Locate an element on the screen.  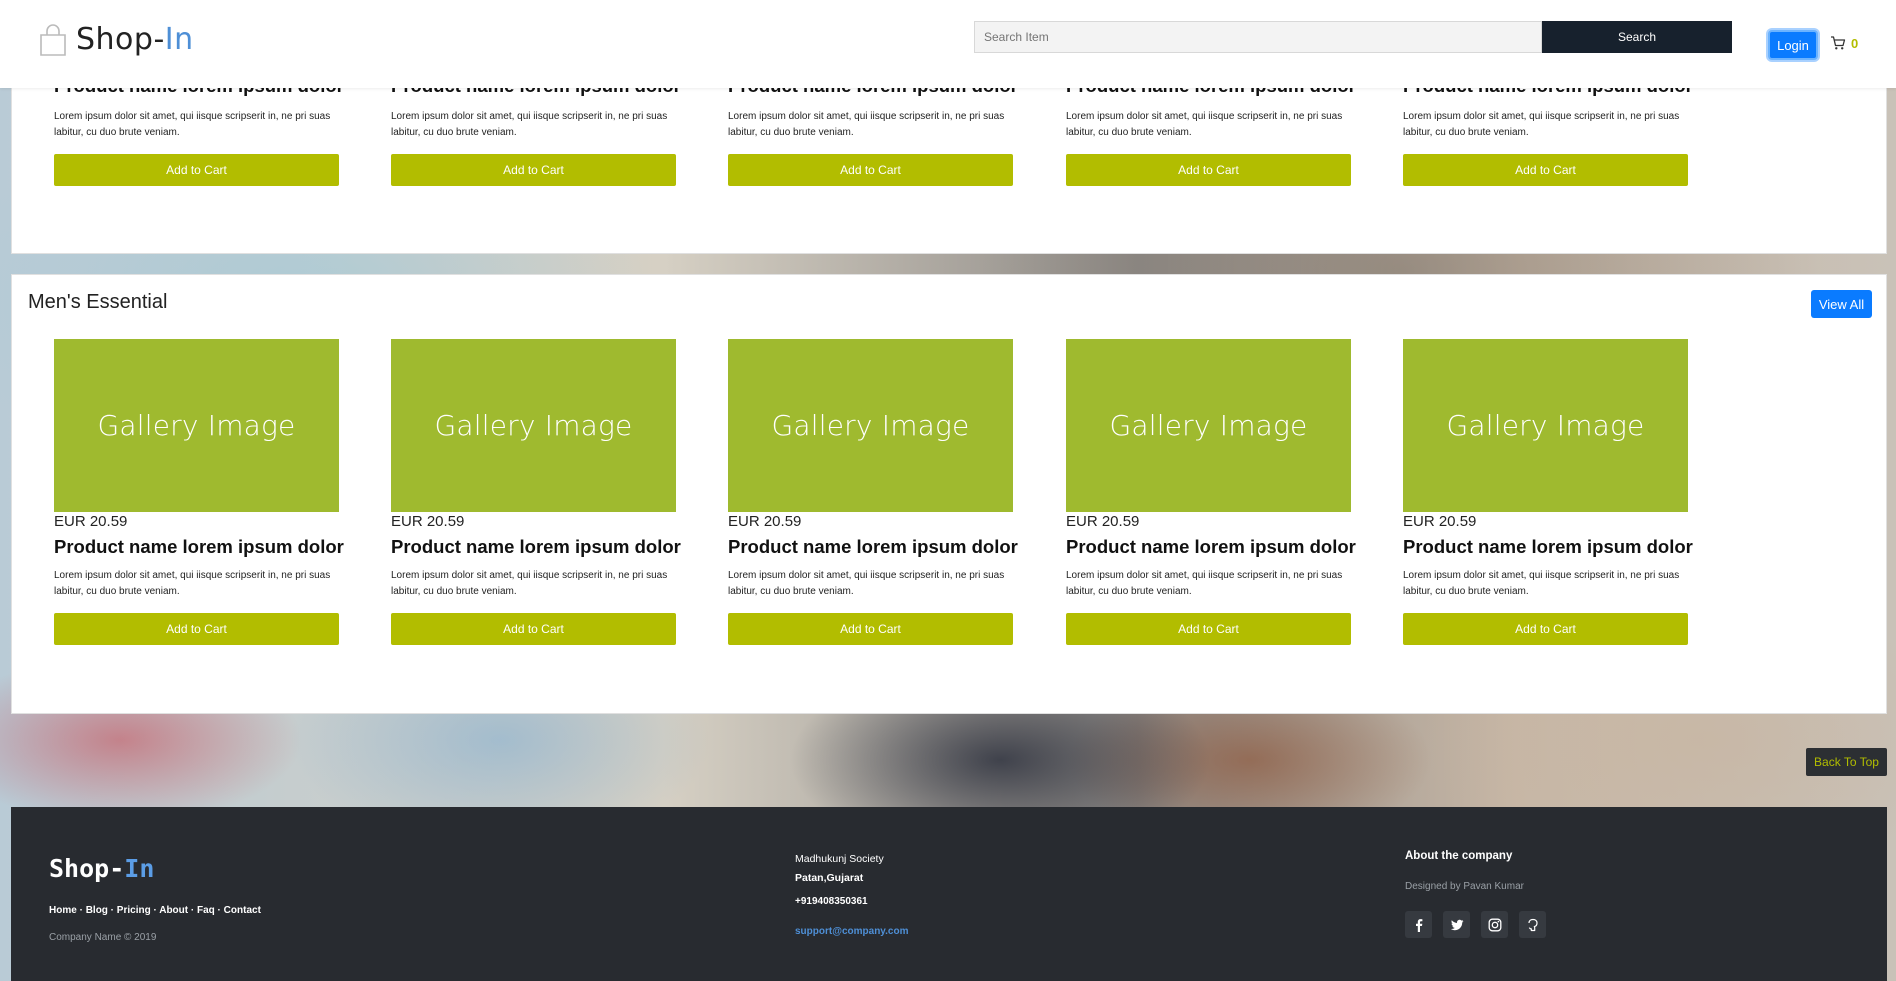
cart-link: 0 is located at coordinates (1844, 43).